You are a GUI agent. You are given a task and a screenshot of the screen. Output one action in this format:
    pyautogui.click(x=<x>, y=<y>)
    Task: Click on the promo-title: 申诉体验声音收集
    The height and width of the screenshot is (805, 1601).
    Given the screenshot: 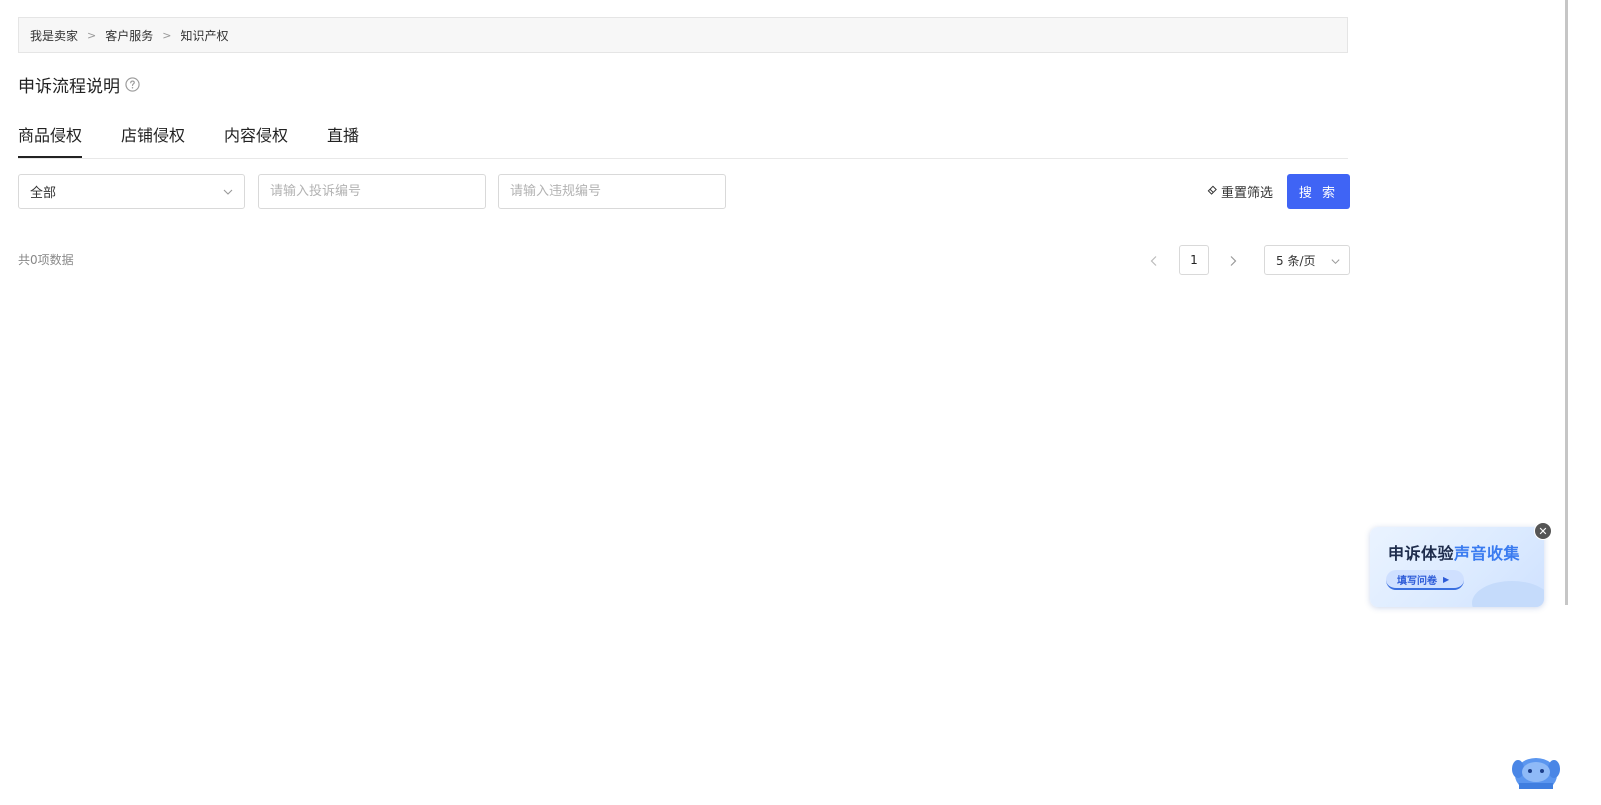 What is the action you would take?
    pyautogui.click(x=1454, y=552)
    